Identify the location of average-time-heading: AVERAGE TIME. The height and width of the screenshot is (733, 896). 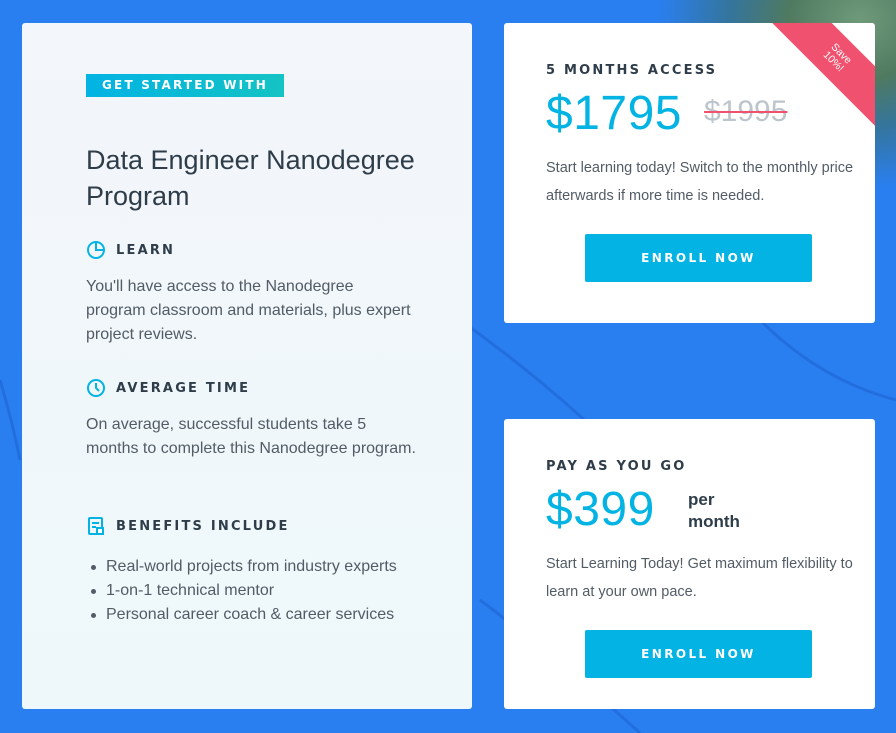
(168, 388).